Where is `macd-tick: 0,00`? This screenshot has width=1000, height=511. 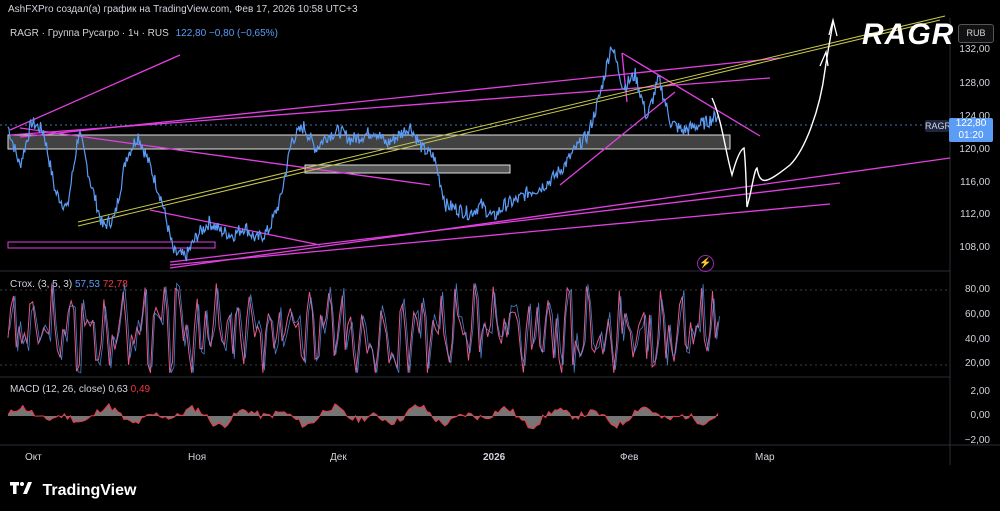 macd-tick: 0,00 is located at coordinates (980, 415).